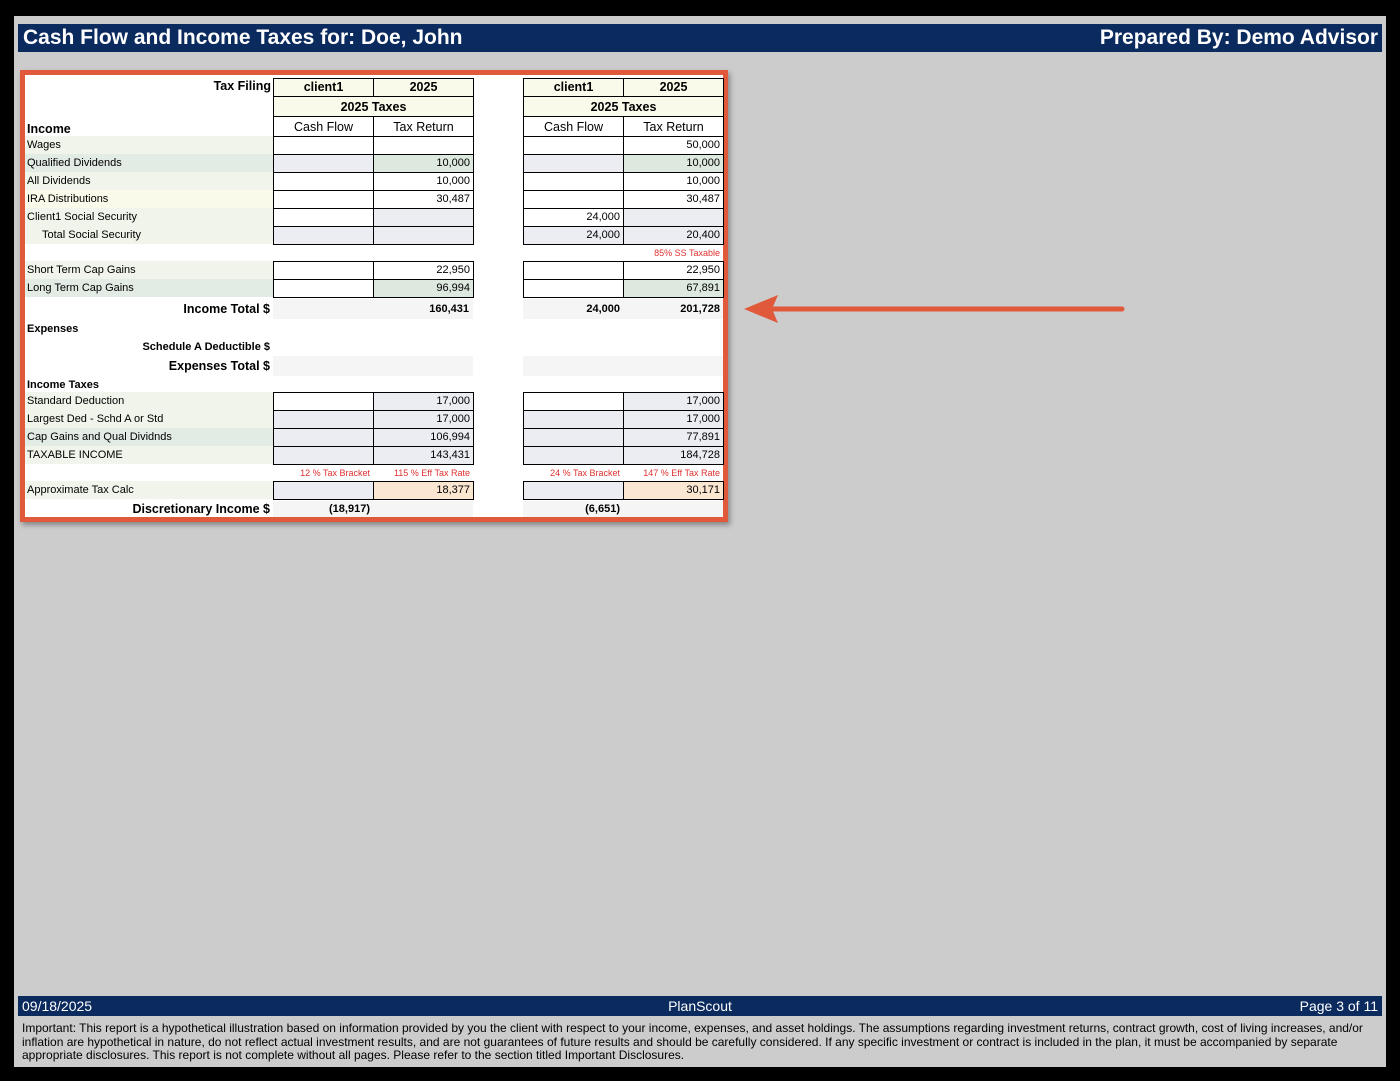 This screenshot has width=1400, height=1081. I want to click on col-a-year: 2025, so click(423, 87).